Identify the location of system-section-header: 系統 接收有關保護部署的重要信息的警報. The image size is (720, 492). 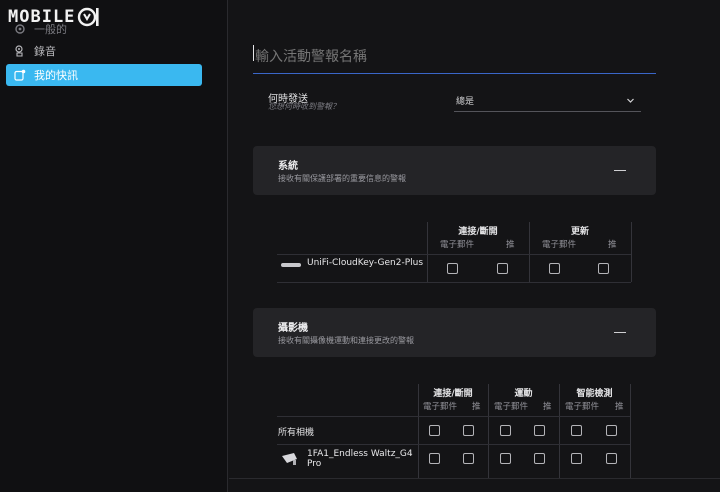
(454, 170).